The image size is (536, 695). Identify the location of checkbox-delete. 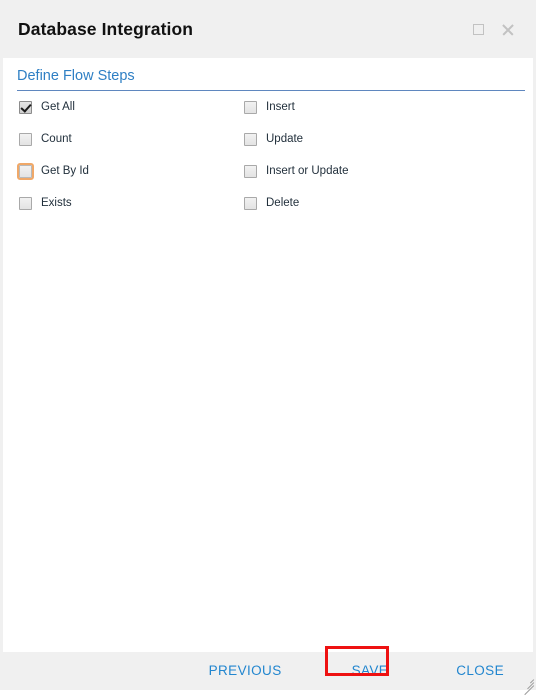
(250, 203).